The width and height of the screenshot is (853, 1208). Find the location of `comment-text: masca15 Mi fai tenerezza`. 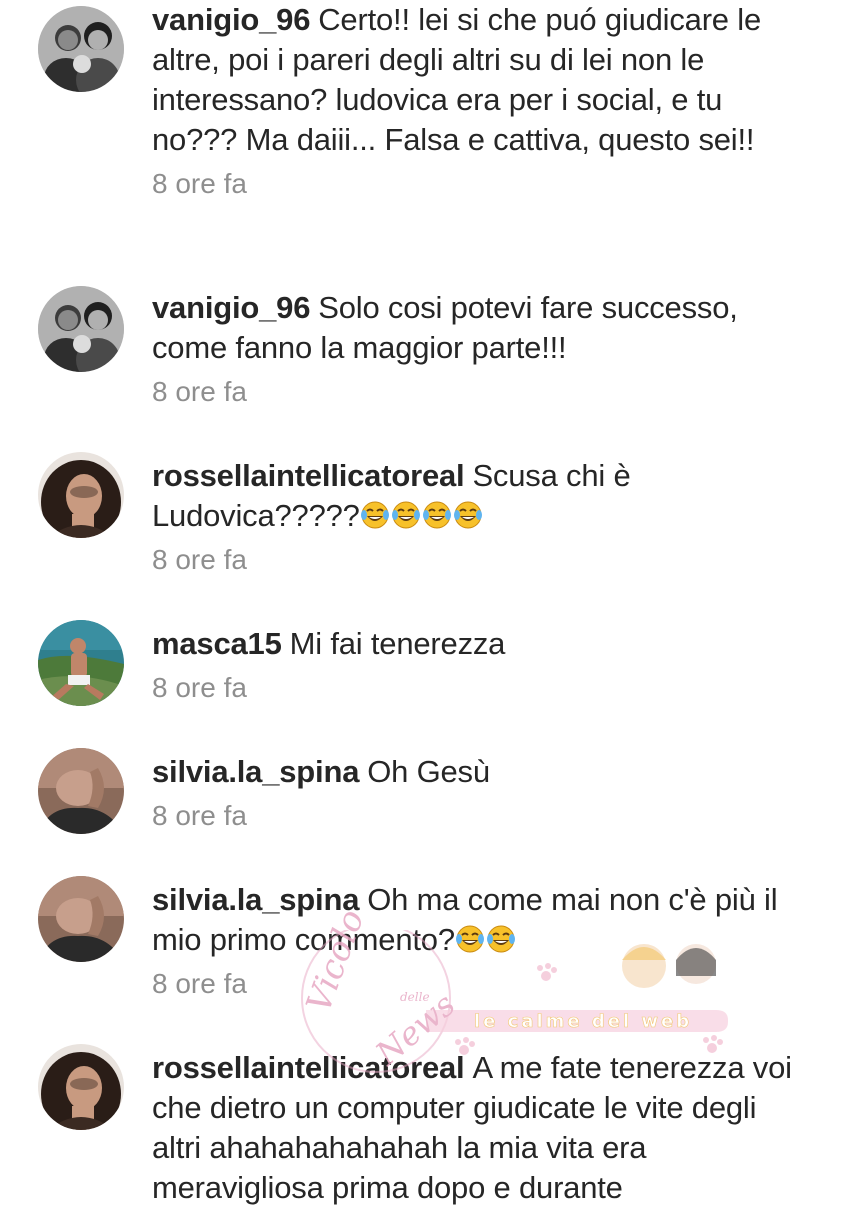

comment-text: masca15 Mi fai tenerezza is located at coordinates (482, 644).